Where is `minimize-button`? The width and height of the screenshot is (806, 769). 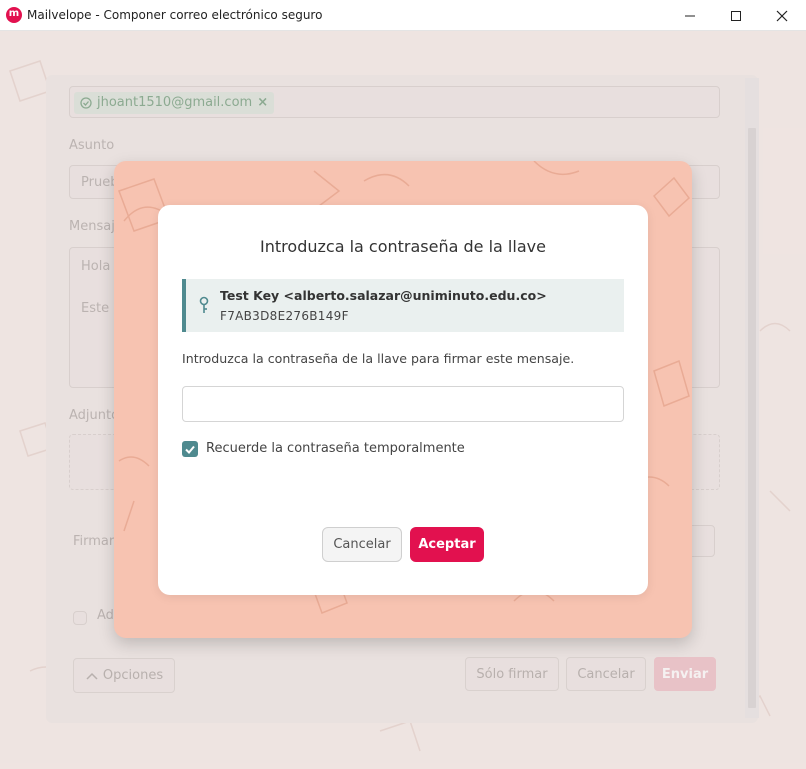
minimize-button is located at coordinates (690, 15).